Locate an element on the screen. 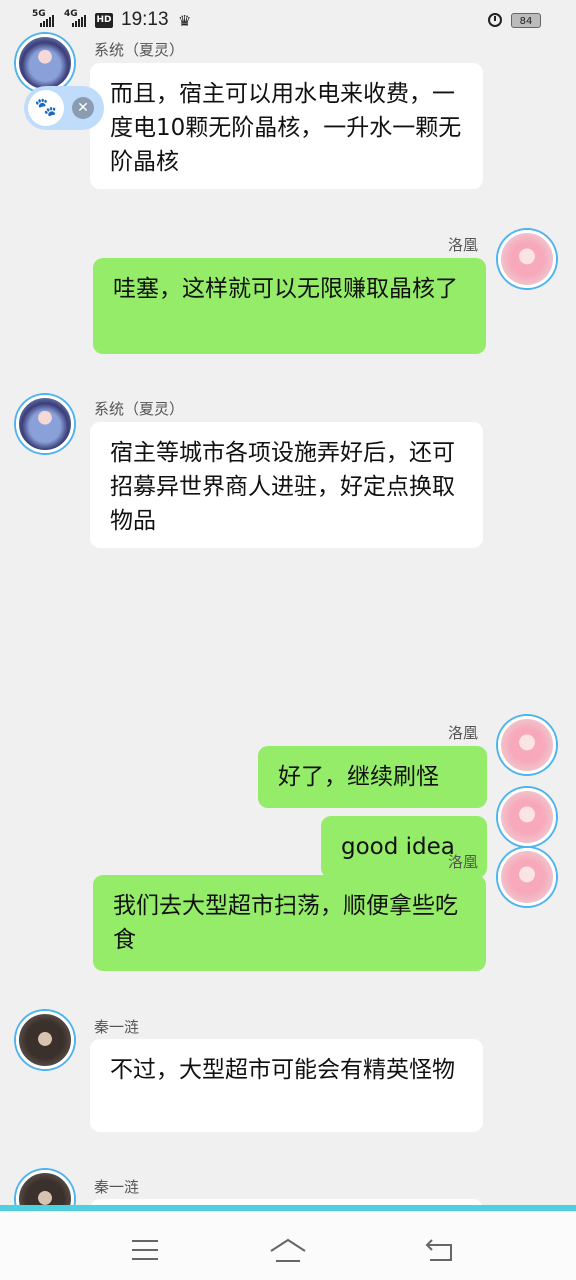 The image size is (576, 1280). signal-4g-icon is located at coordinates (79, 21).